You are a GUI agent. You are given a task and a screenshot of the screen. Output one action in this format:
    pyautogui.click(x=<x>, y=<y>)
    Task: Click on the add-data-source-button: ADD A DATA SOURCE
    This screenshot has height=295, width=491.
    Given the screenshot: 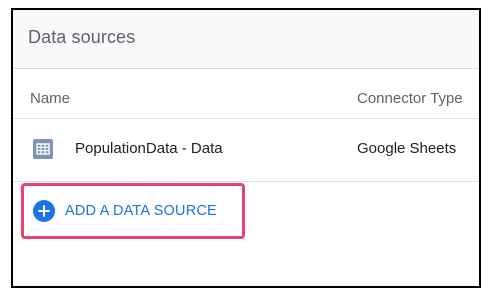 What is the action you would take?
    pyautogui.click(x=125, y=211)
    